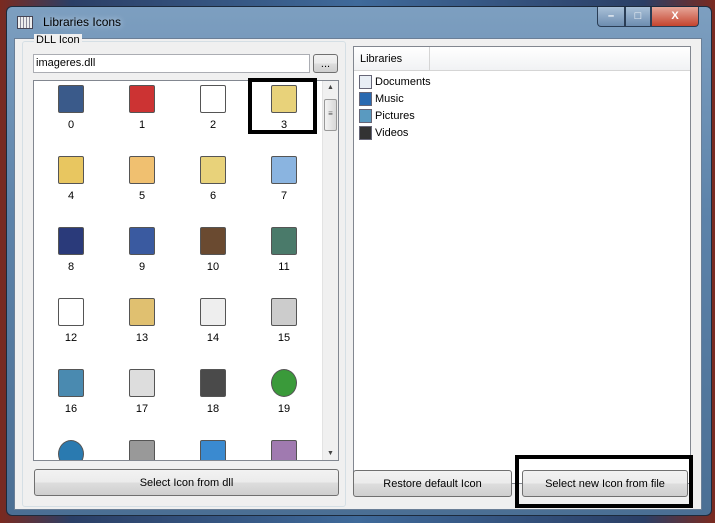 The width and height of the screenshot is (715, 523). What do you see at coordinates (142, 312) in the screenshot?
I see `folder-cd-icon` at bounding box center [142, 312].